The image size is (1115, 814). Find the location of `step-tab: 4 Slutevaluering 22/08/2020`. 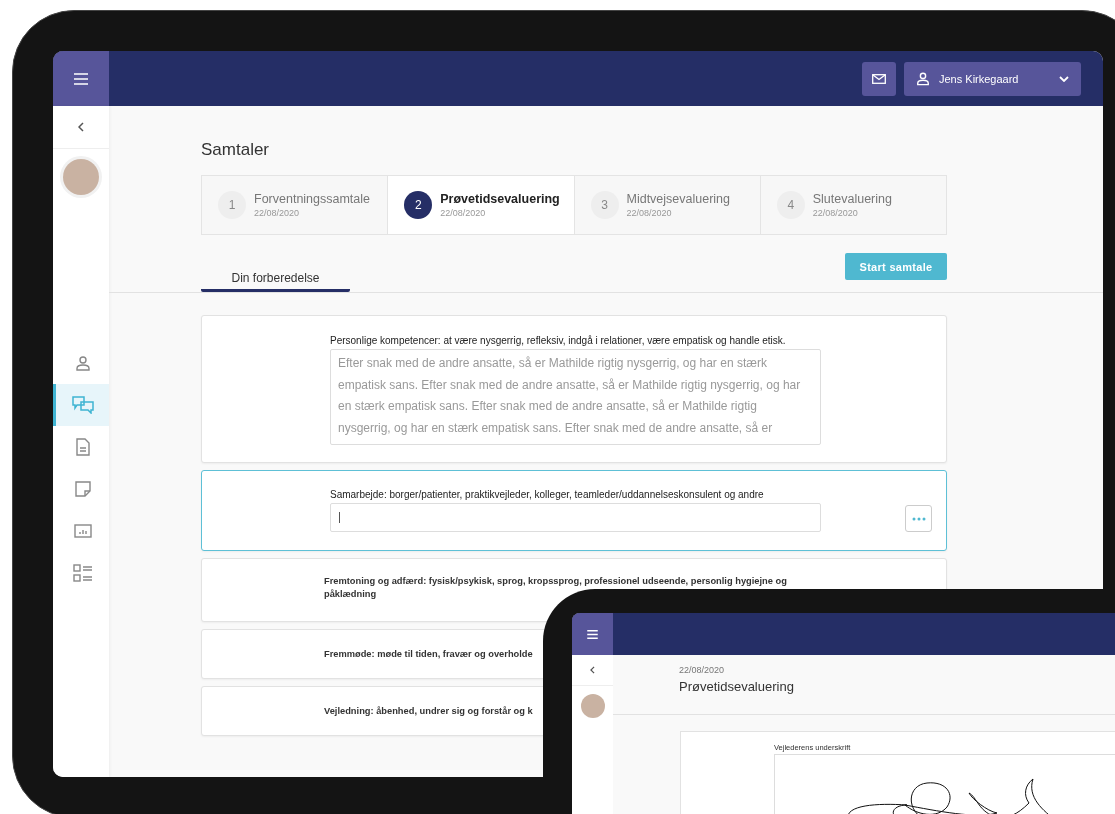

step-tab: 4 Slutevaluering 22/08/2020 is located at coordinates (853, 205).